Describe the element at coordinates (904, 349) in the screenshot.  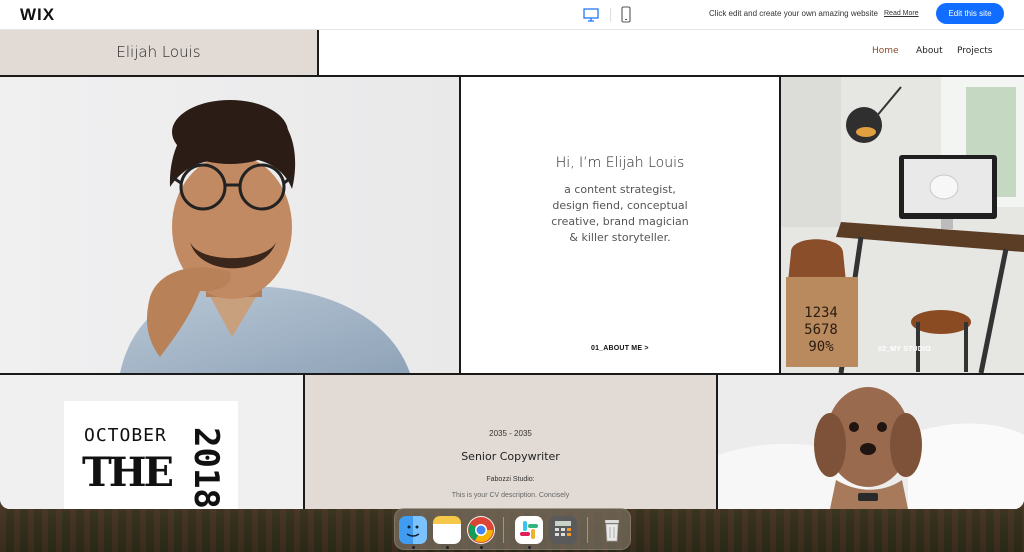
I see `my-studio-link: 02_MY STUDIO` at that location.